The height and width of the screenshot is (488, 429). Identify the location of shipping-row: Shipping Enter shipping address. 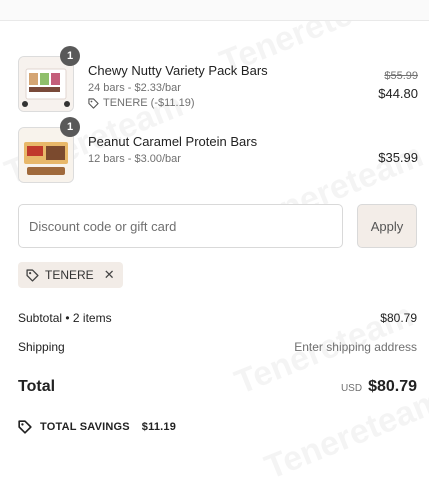
(217, 347).